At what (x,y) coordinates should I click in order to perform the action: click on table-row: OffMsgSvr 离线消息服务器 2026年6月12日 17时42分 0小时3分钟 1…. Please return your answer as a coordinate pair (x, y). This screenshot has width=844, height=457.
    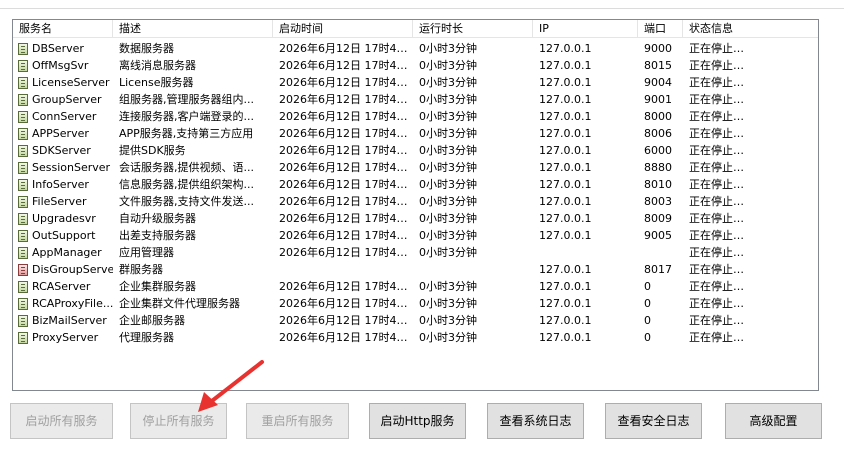
    Looking at the image, I should click on (415, 65).